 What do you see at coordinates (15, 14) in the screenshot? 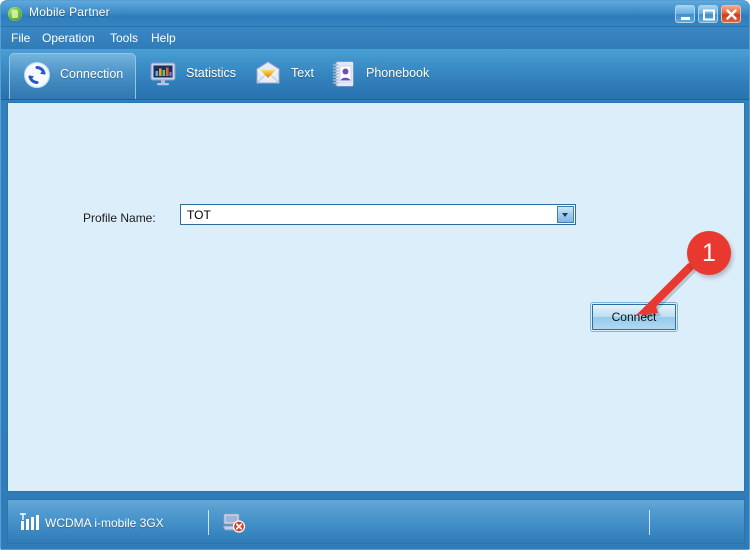
I see `globe-green-icon` at bounding box center [15, 14].